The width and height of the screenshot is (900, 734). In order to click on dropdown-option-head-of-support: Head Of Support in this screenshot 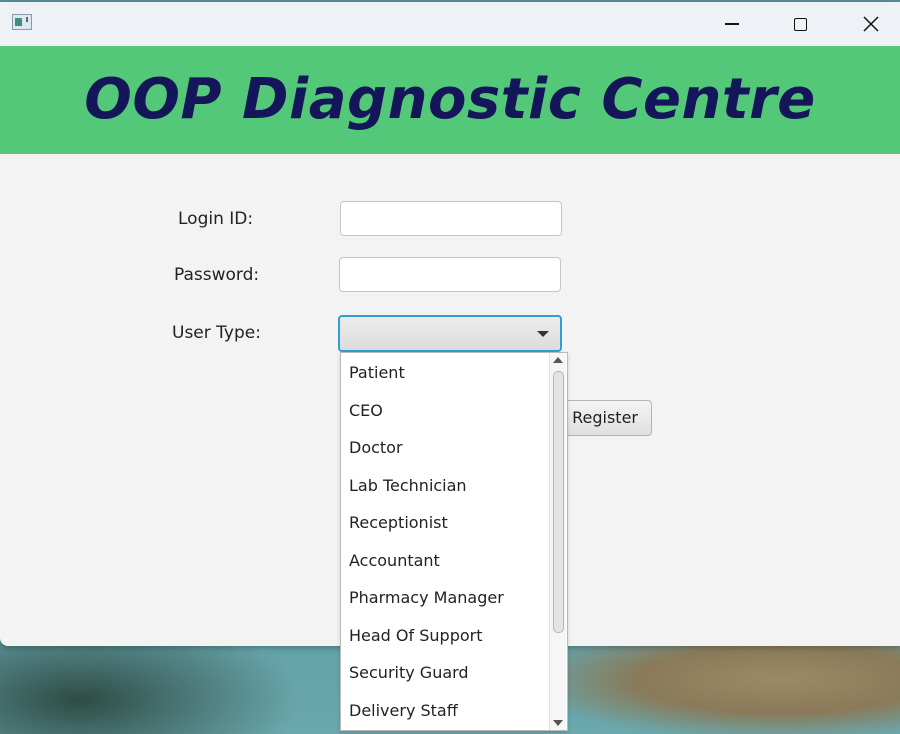, I will do `click(445, 635)`.